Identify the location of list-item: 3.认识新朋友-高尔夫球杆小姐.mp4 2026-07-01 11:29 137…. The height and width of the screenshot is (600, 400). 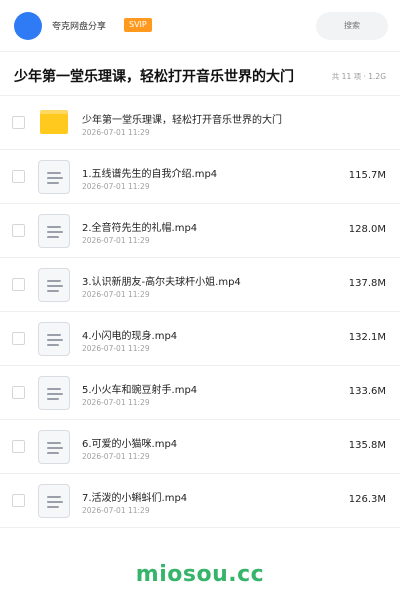
(200, 285).